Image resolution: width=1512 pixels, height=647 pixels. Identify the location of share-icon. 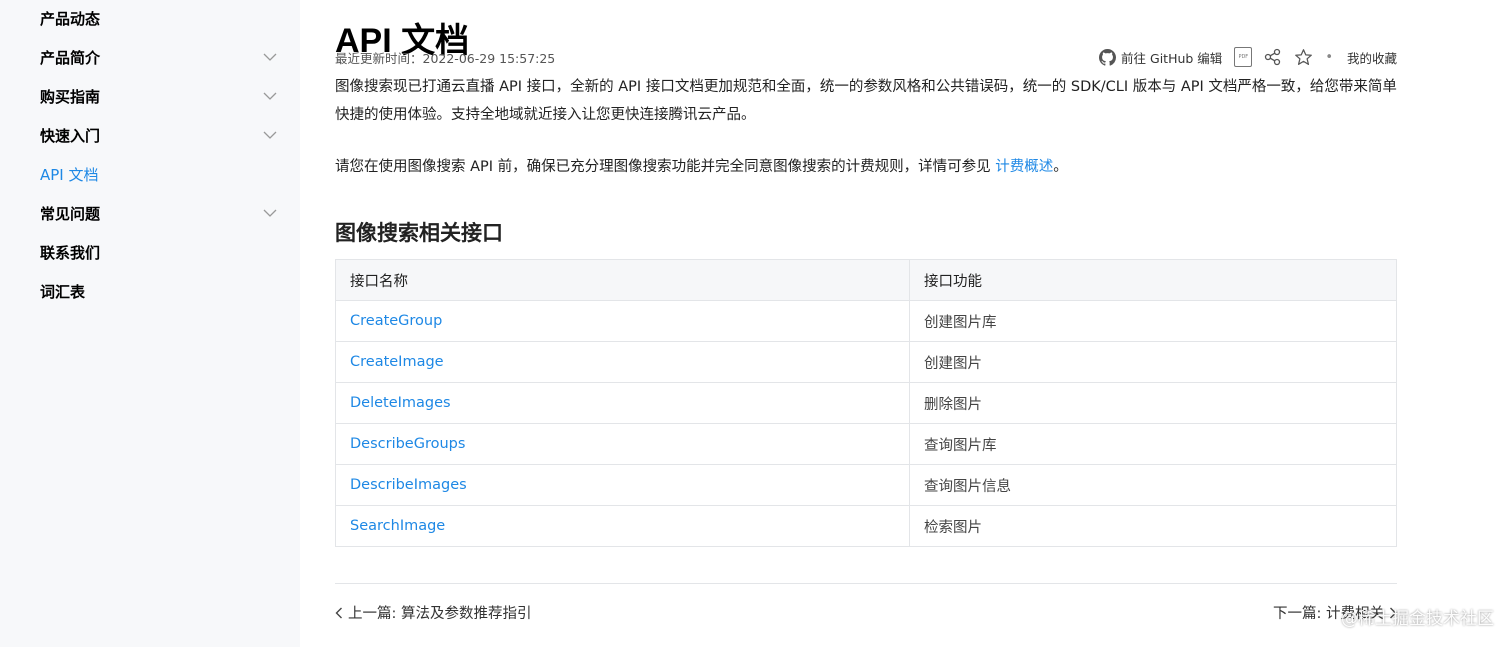
(1273, 57).